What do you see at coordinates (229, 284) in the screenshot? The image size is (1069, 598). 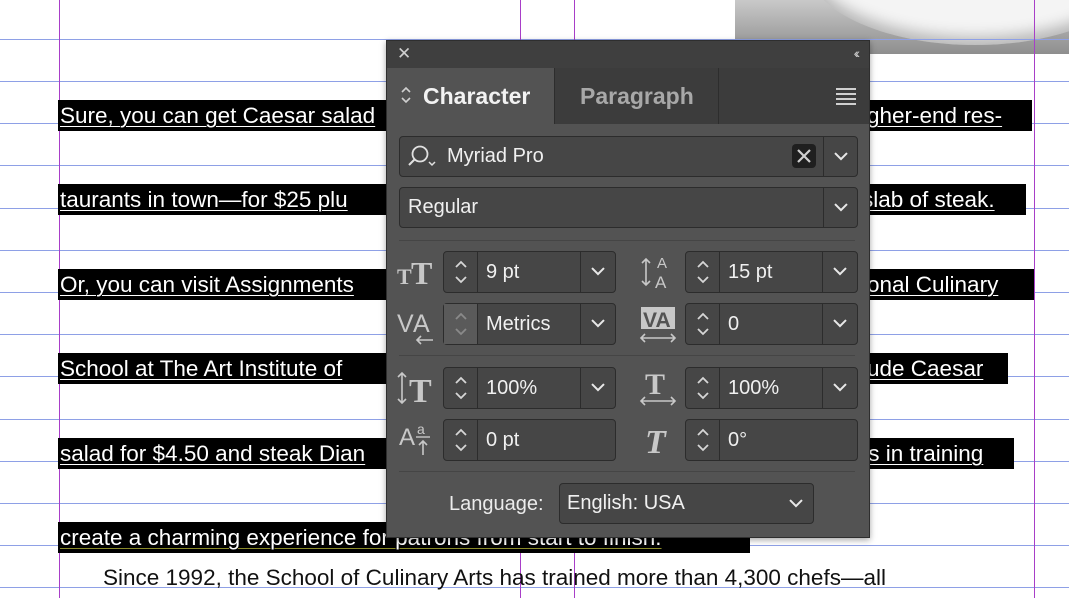 I see `selected-text-line: Or, you can visit Assignments` at bounding box center [229, 284].